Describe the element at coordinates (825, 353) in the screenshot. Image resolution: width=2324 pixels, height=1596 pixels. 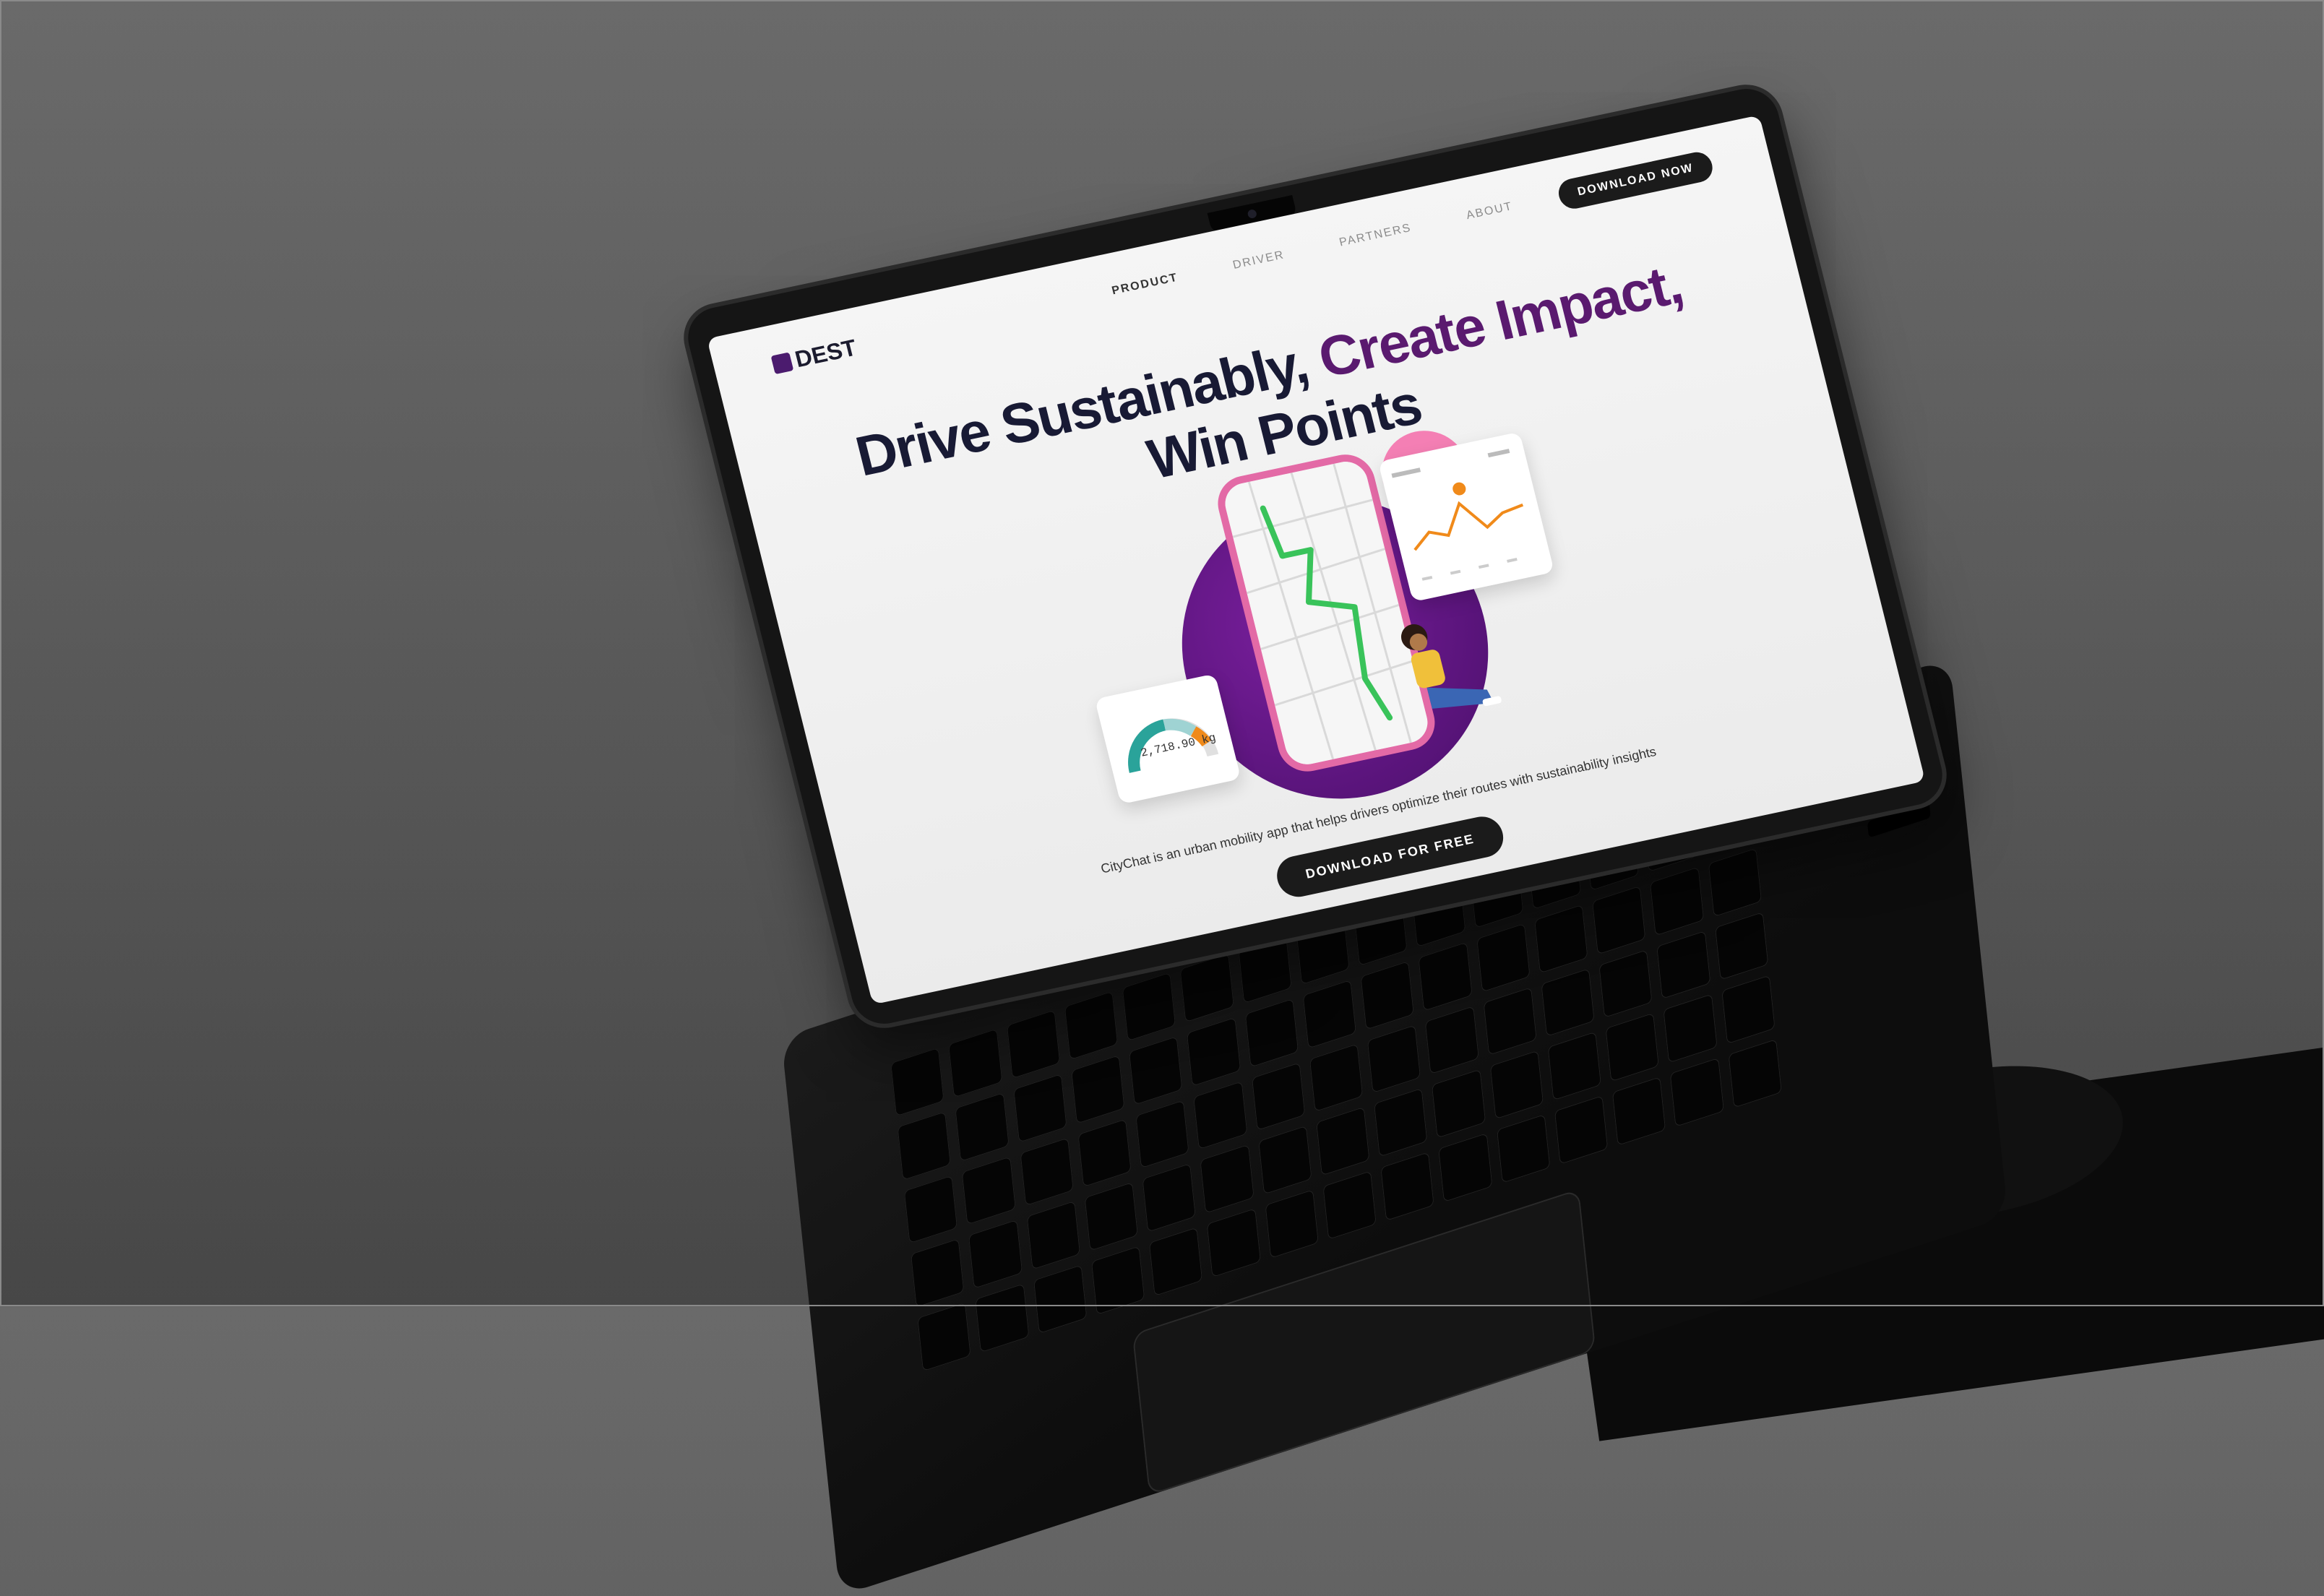
I see `logo-text: DEST` at that location.